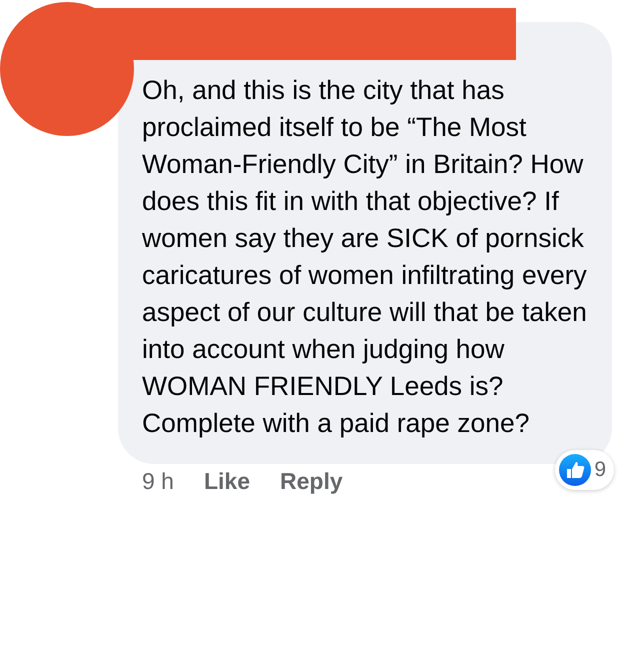 This screenshot has width=640, height=663. I want to click on reaction-badge: 9, so click(584, 470).